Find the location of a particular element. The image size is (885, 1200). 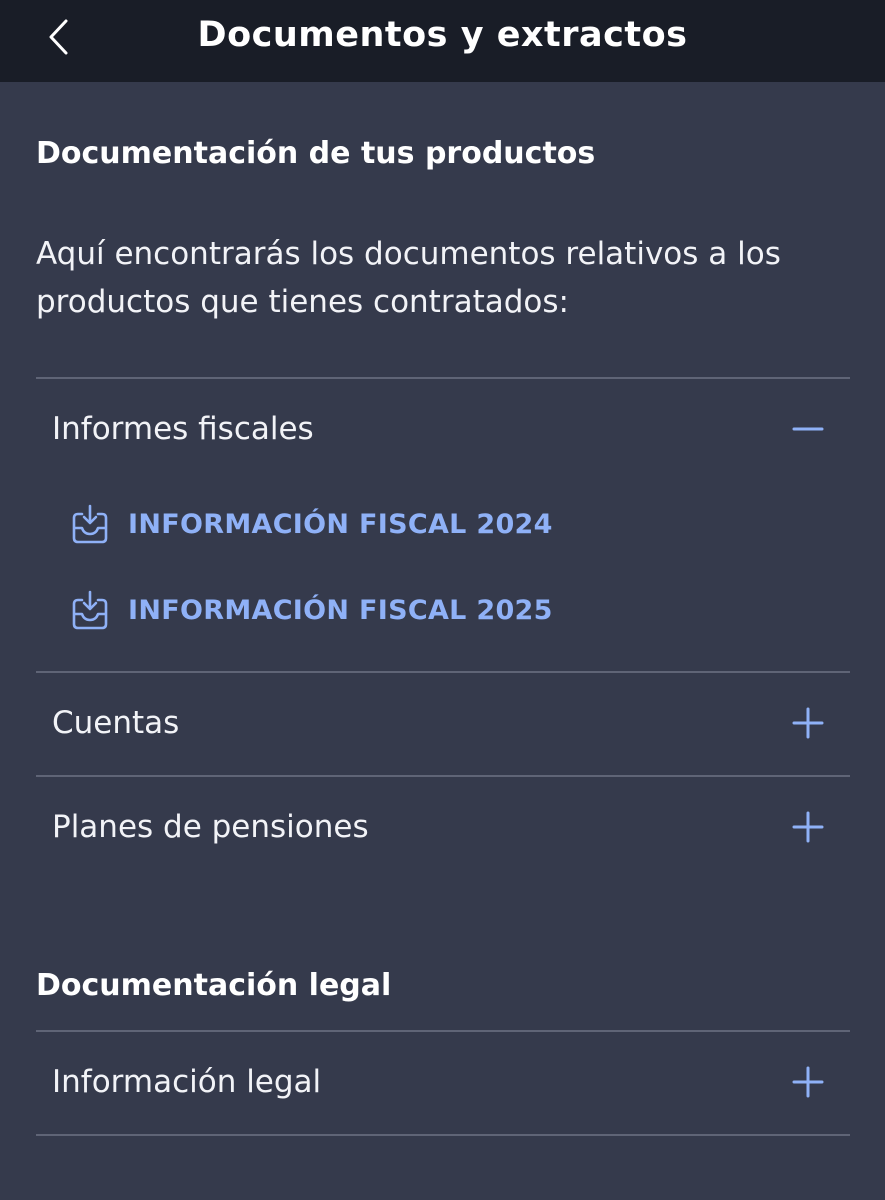

download-fiscal-2024-link: INFORMACIÓN FISCAL 2024 is located at coordinates (311, 524).